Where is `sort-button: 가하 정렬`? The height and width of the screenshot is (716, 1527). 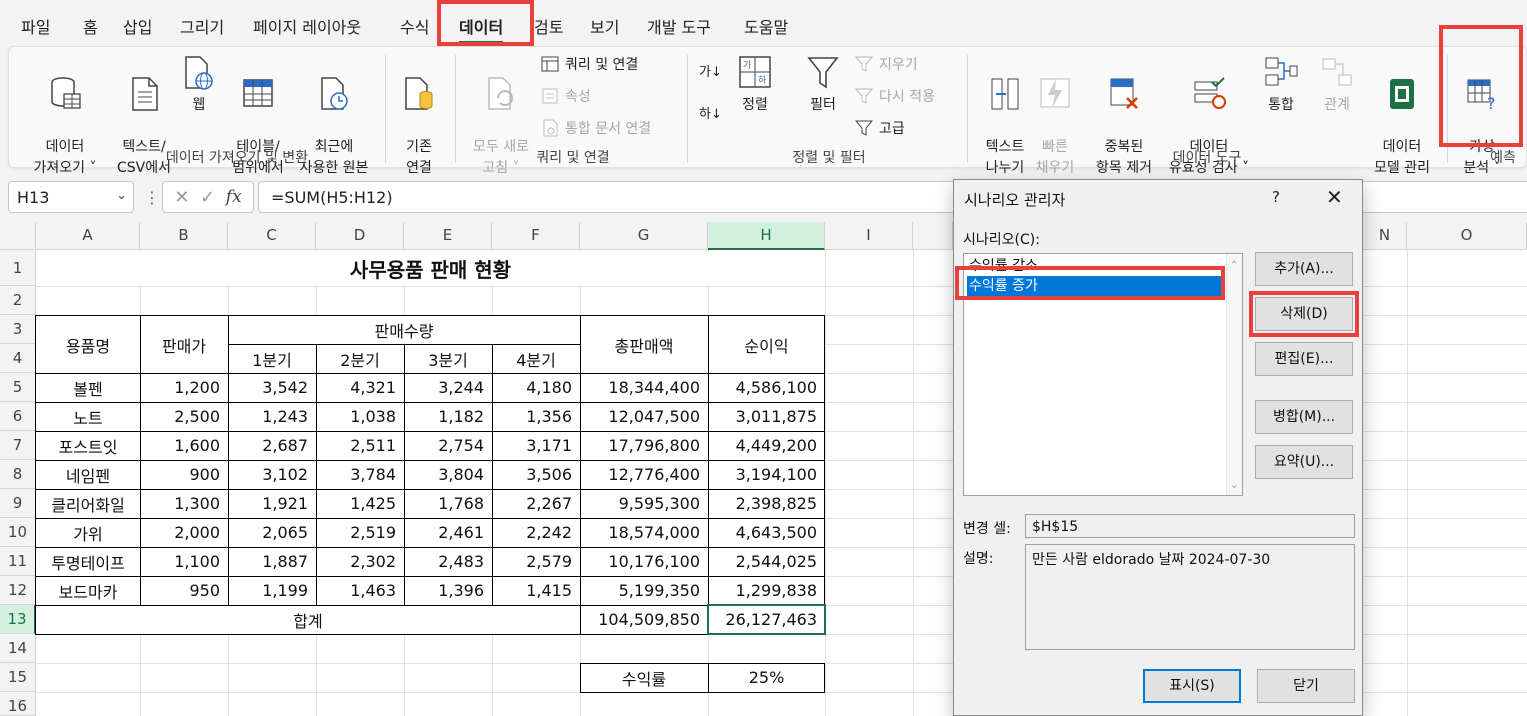 sort-button: 가하 정렬 is located at coordinates (755, 85).